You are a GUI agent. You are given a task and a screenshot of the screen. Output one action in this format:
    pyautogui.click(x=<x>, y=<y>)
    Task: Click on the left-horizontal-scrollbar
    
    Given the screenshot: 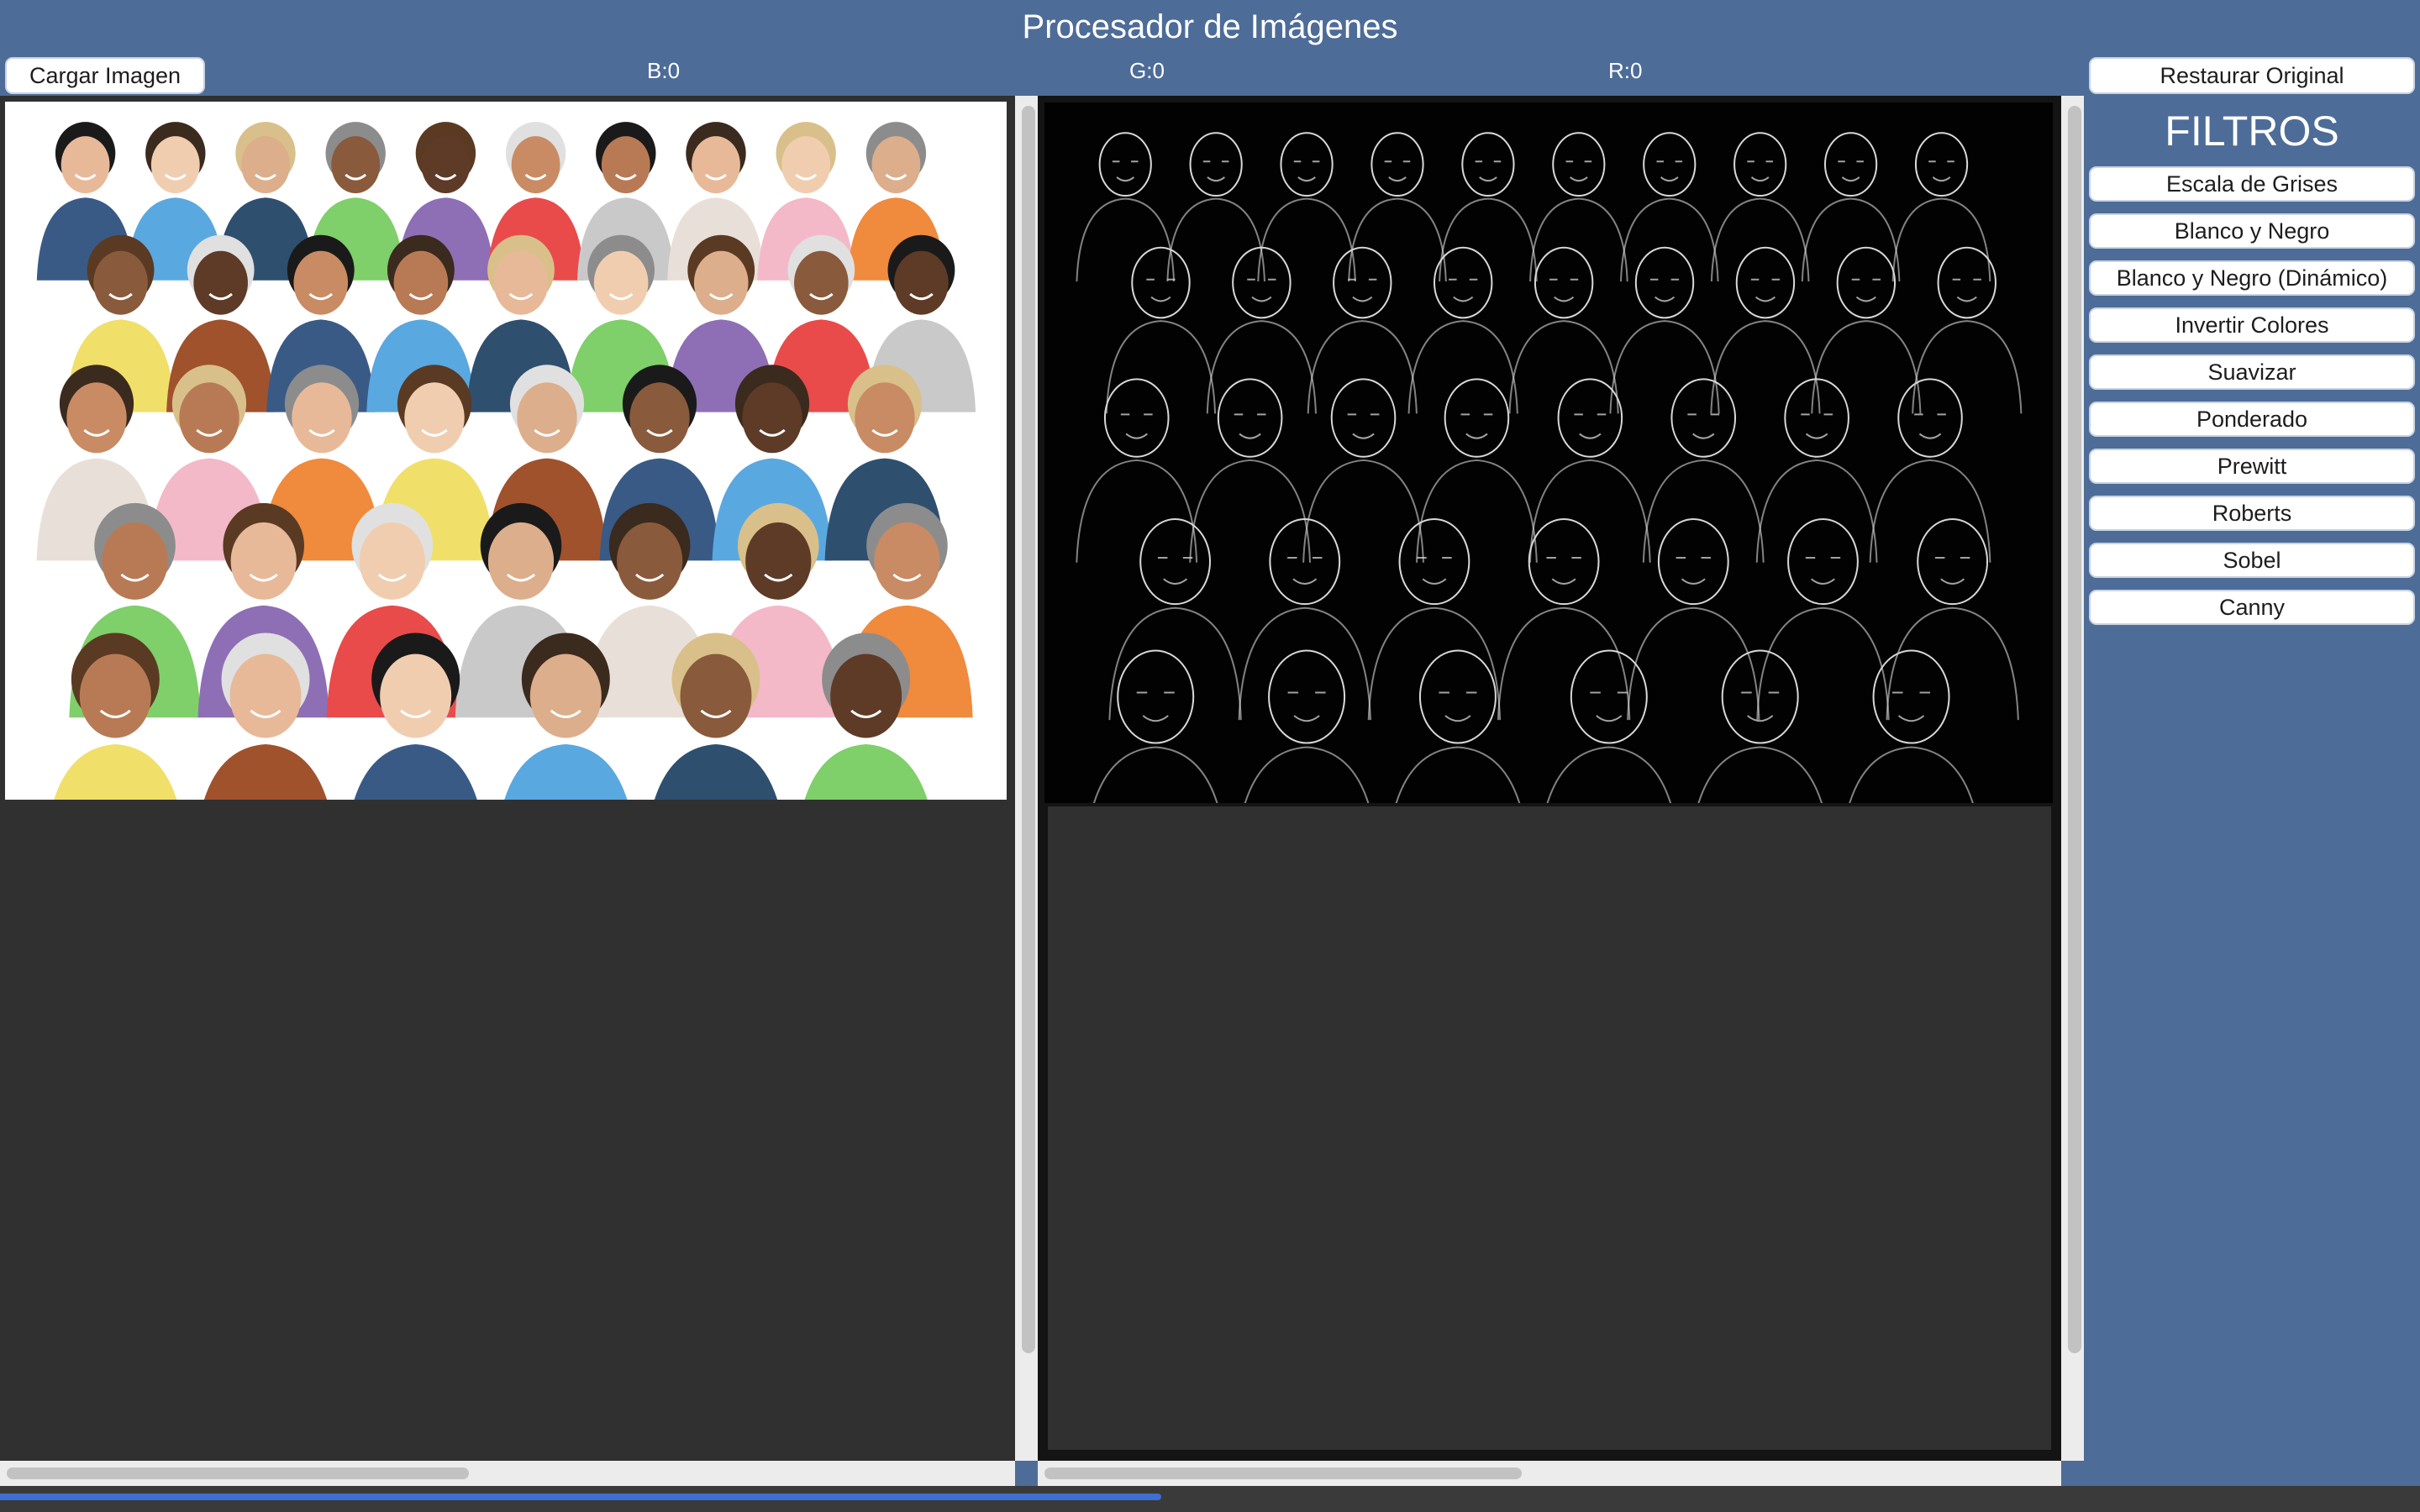 What is the action you would take?
    pyautogui.click(x=508, y=1473)
    